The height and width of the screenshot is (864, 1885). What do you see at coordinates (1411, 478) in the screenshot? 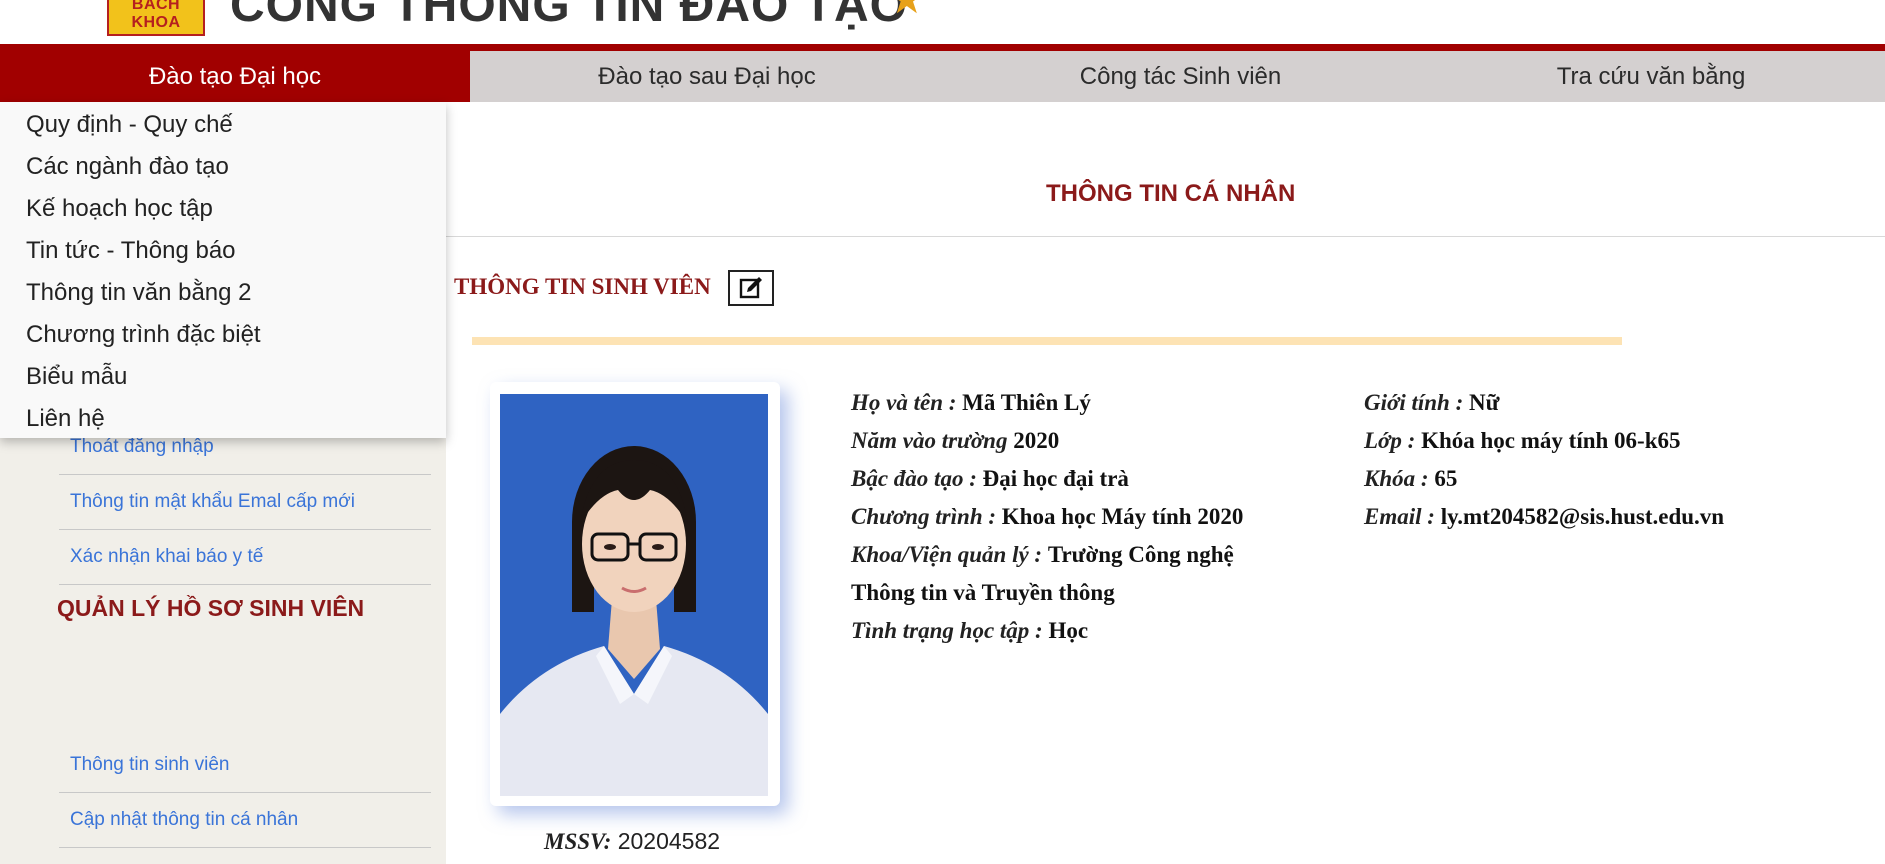
I see `info-khoa: Khóa : 65` at bounding box center [1411, 478].